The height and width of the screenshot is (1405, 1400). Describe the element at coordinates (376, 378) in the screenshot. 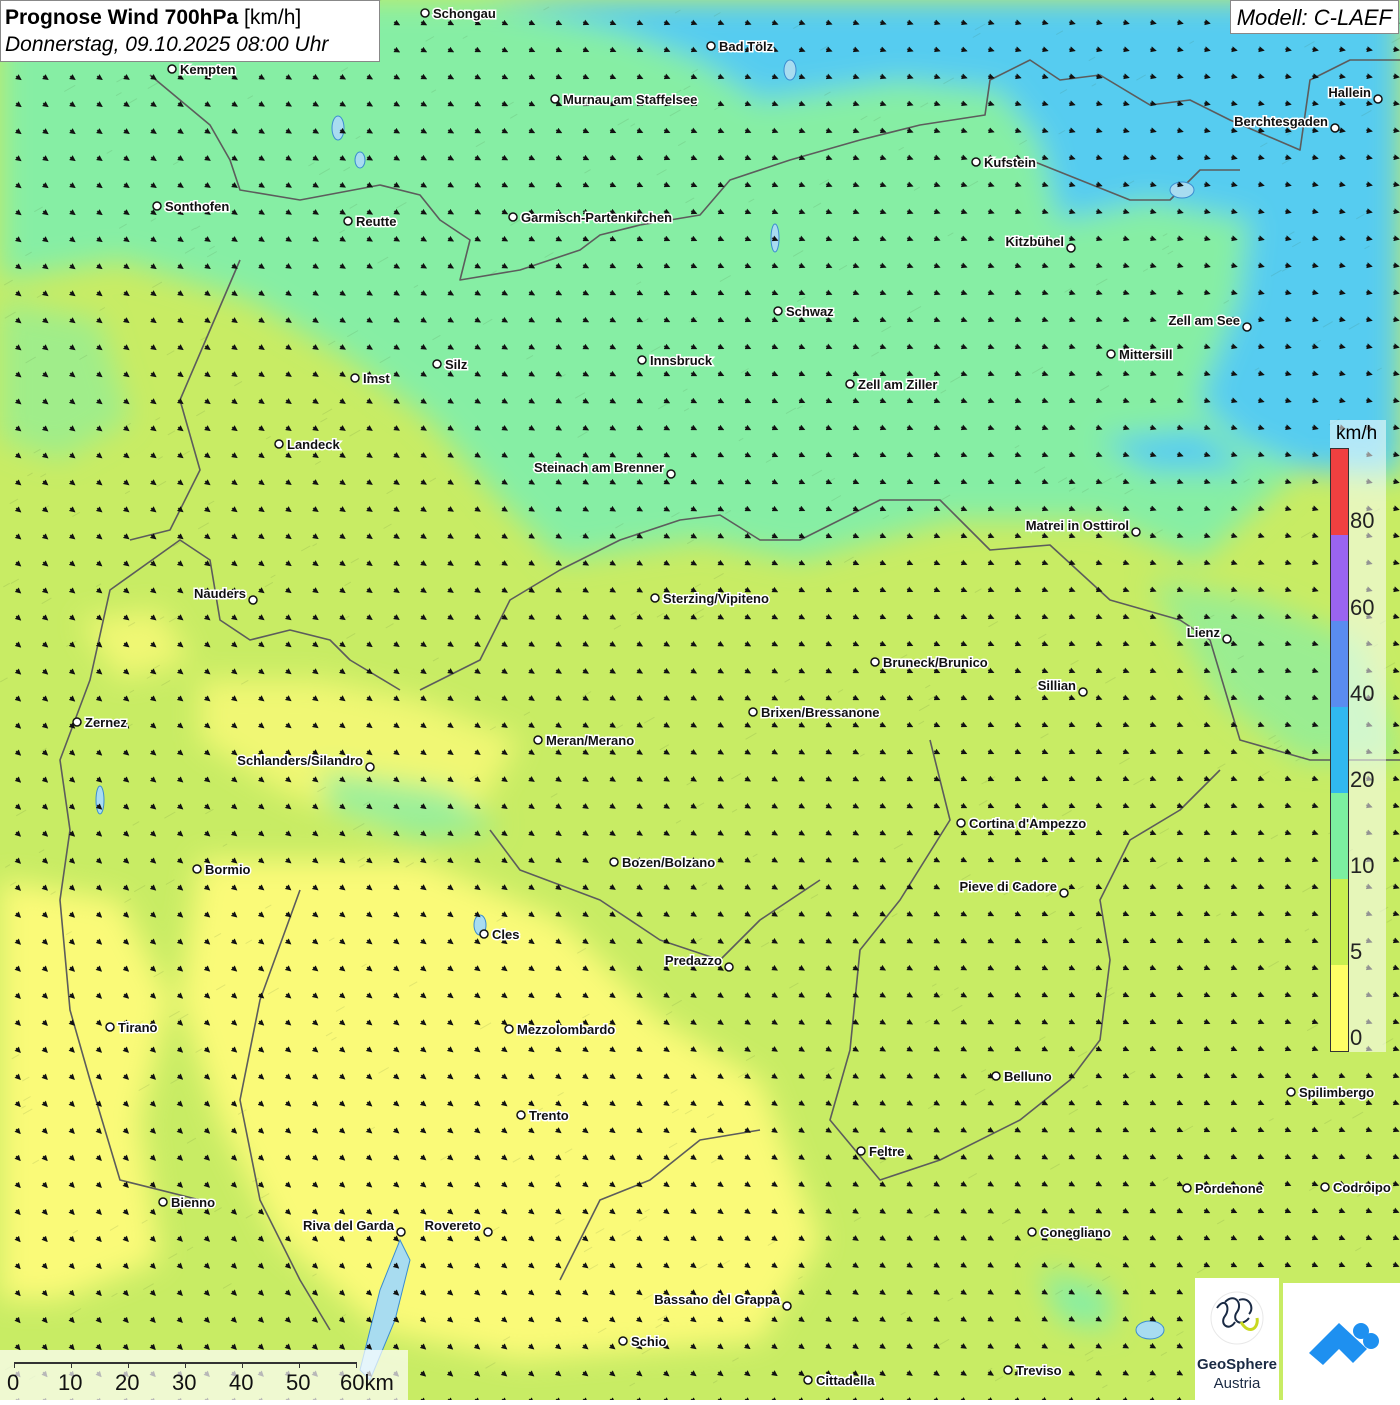

I see `city-label: Imst` at that location.